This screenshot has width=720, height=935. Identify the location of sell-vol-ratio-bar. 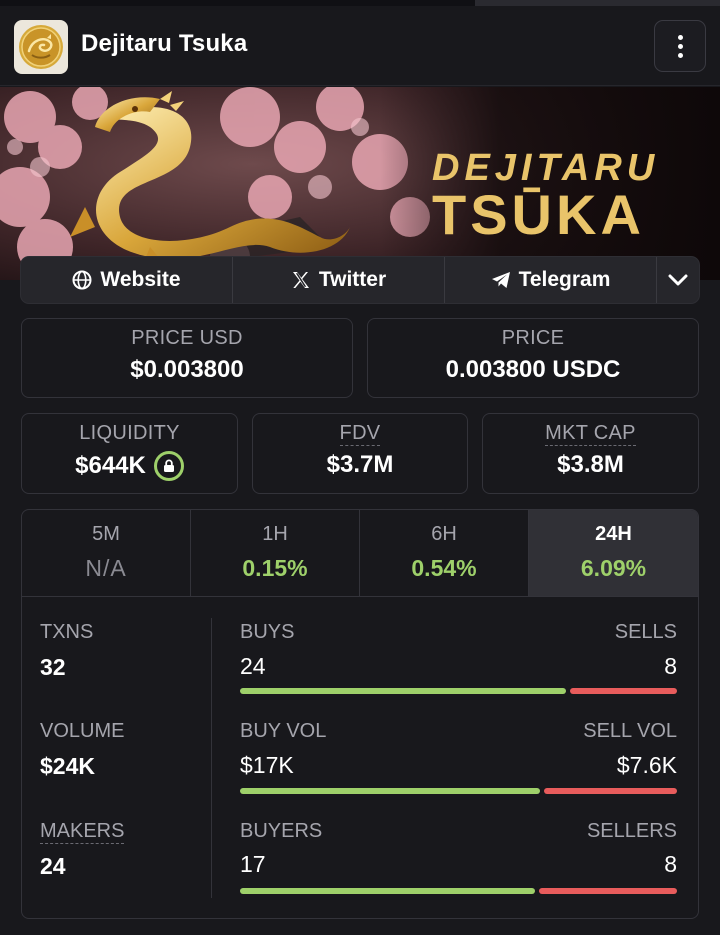
(610, 791).